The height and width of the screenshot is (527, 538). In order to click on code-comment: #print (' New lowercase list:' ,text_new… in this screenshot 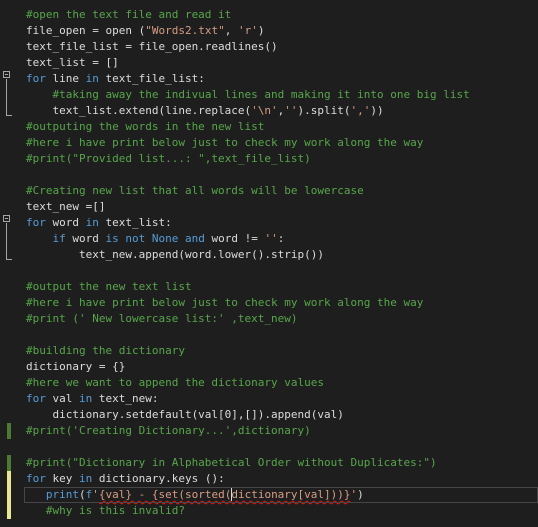, I will do `click(162, 318)`.